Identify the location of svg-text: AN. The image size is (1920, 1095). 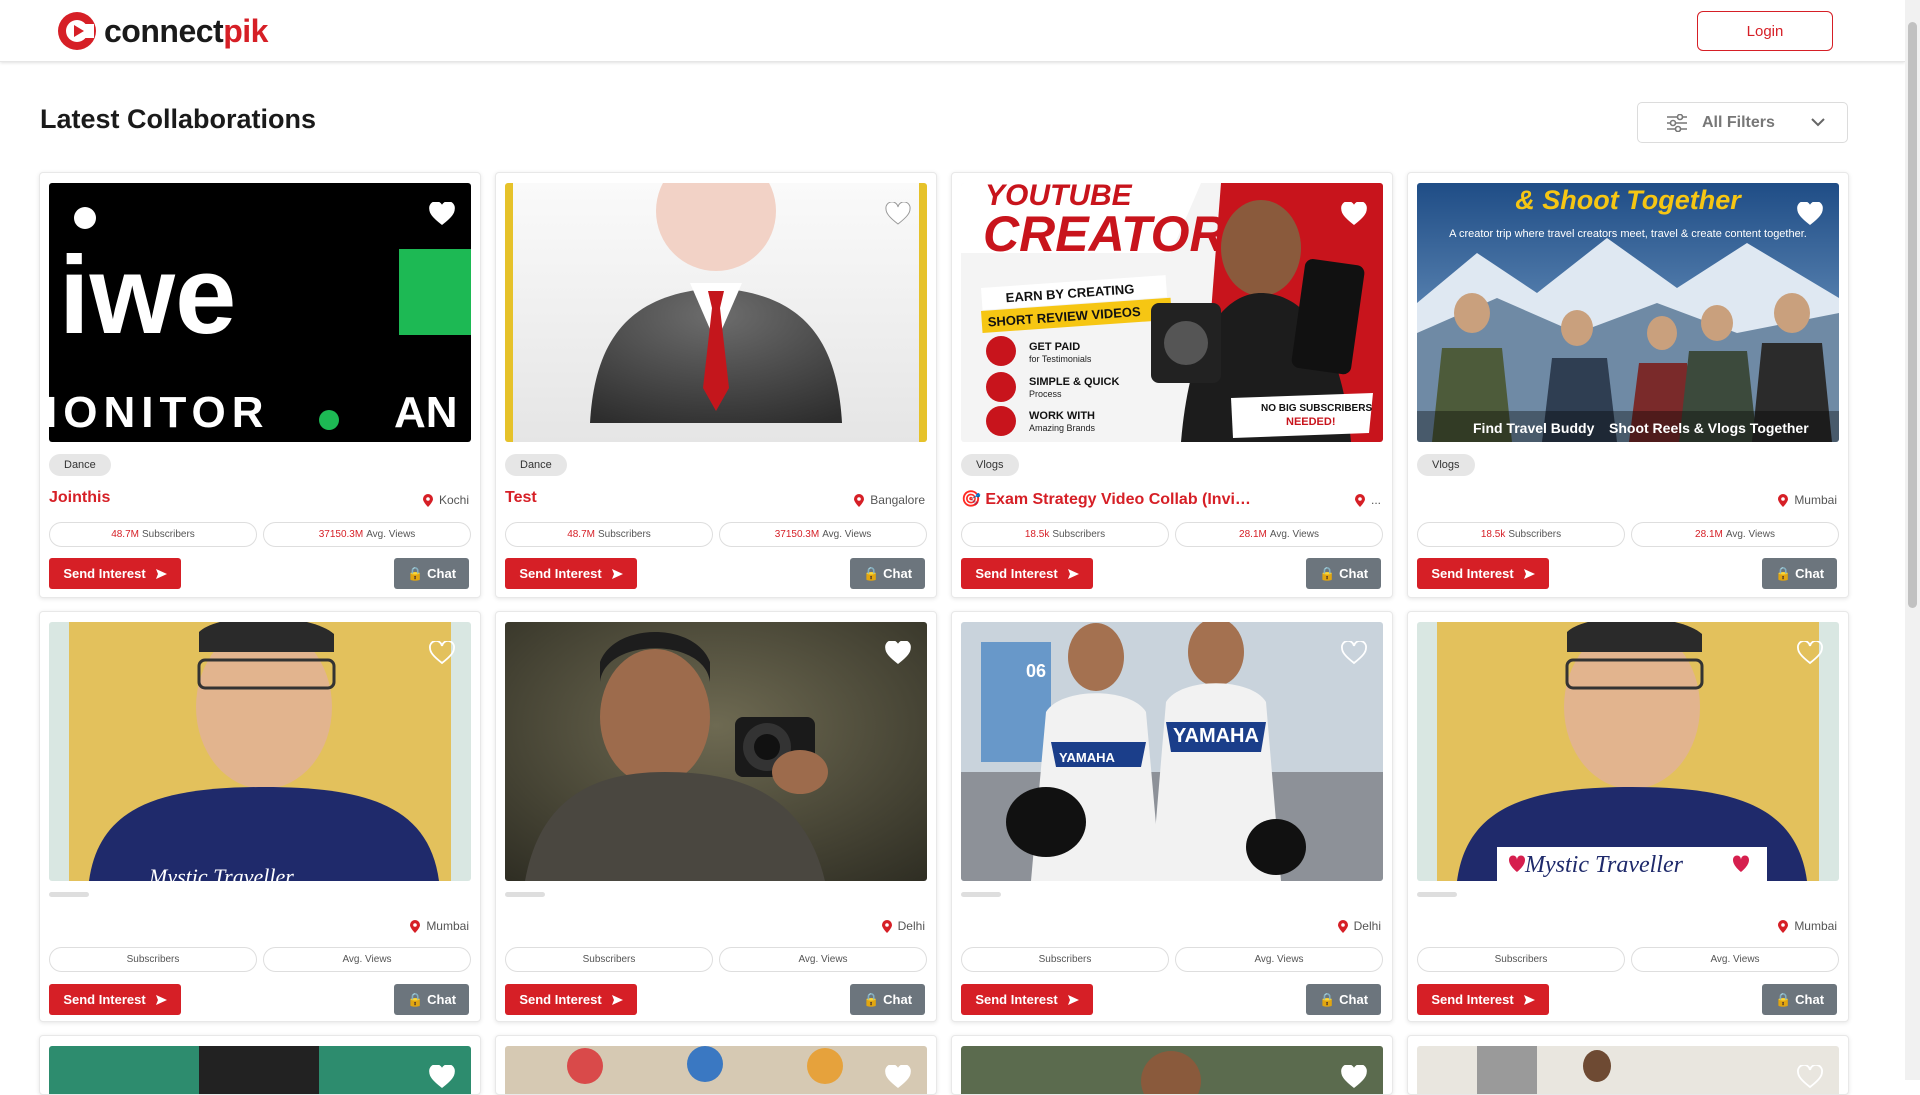
(426, 412).